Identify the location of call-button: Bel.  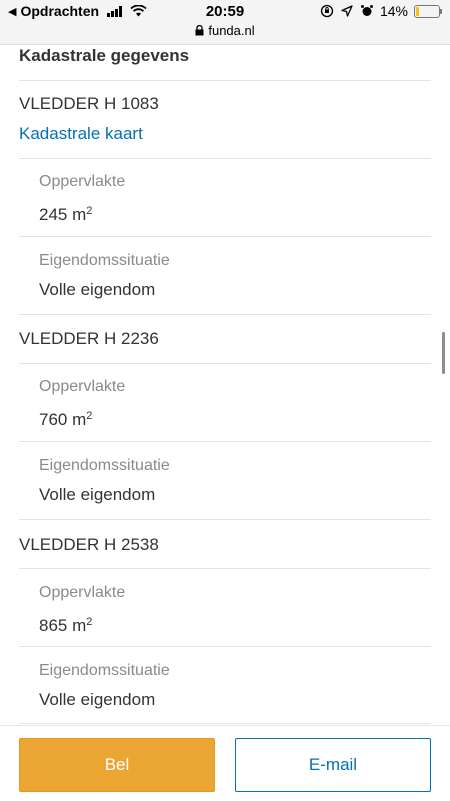
(117, 765).